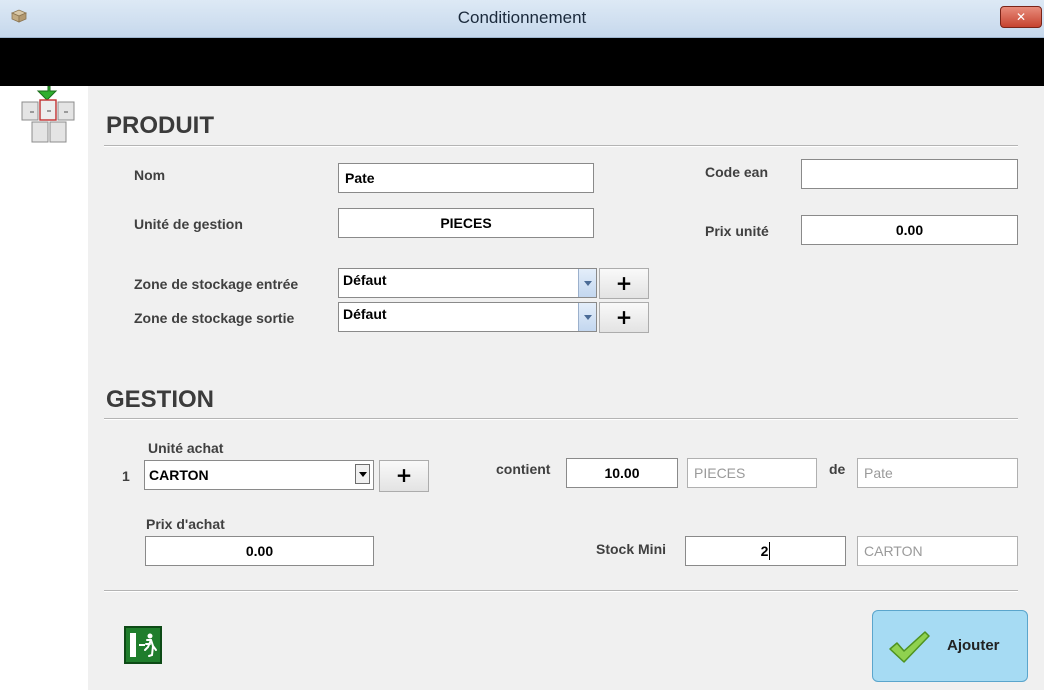 The width and height of the screenshot is (1044, 690). What do you see at coordinates (259, 475) in the screenshot?
I see `unite-achat-select: CARTON` at bounding box center [259, 475].